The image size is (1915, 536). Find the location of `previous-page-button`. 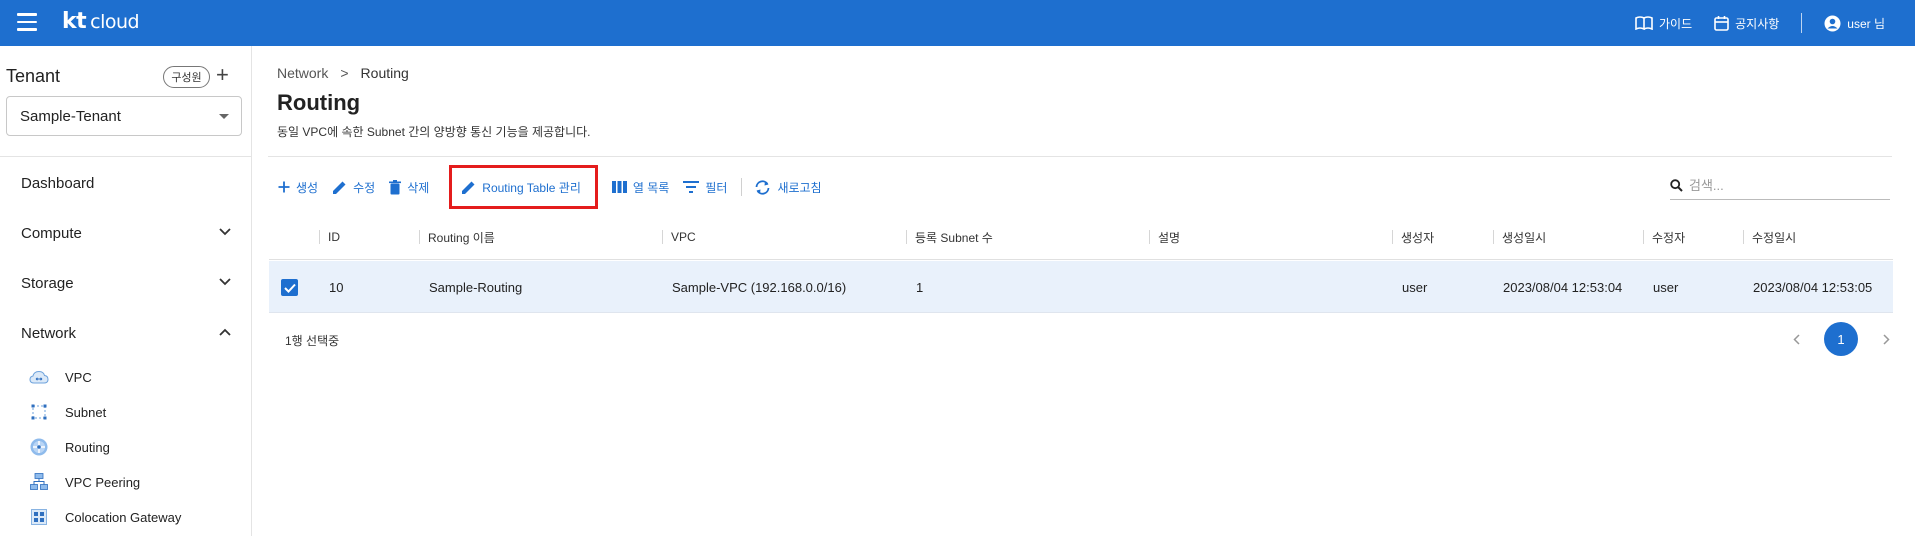

previous-page-button is located at coordinates (1796, 339).